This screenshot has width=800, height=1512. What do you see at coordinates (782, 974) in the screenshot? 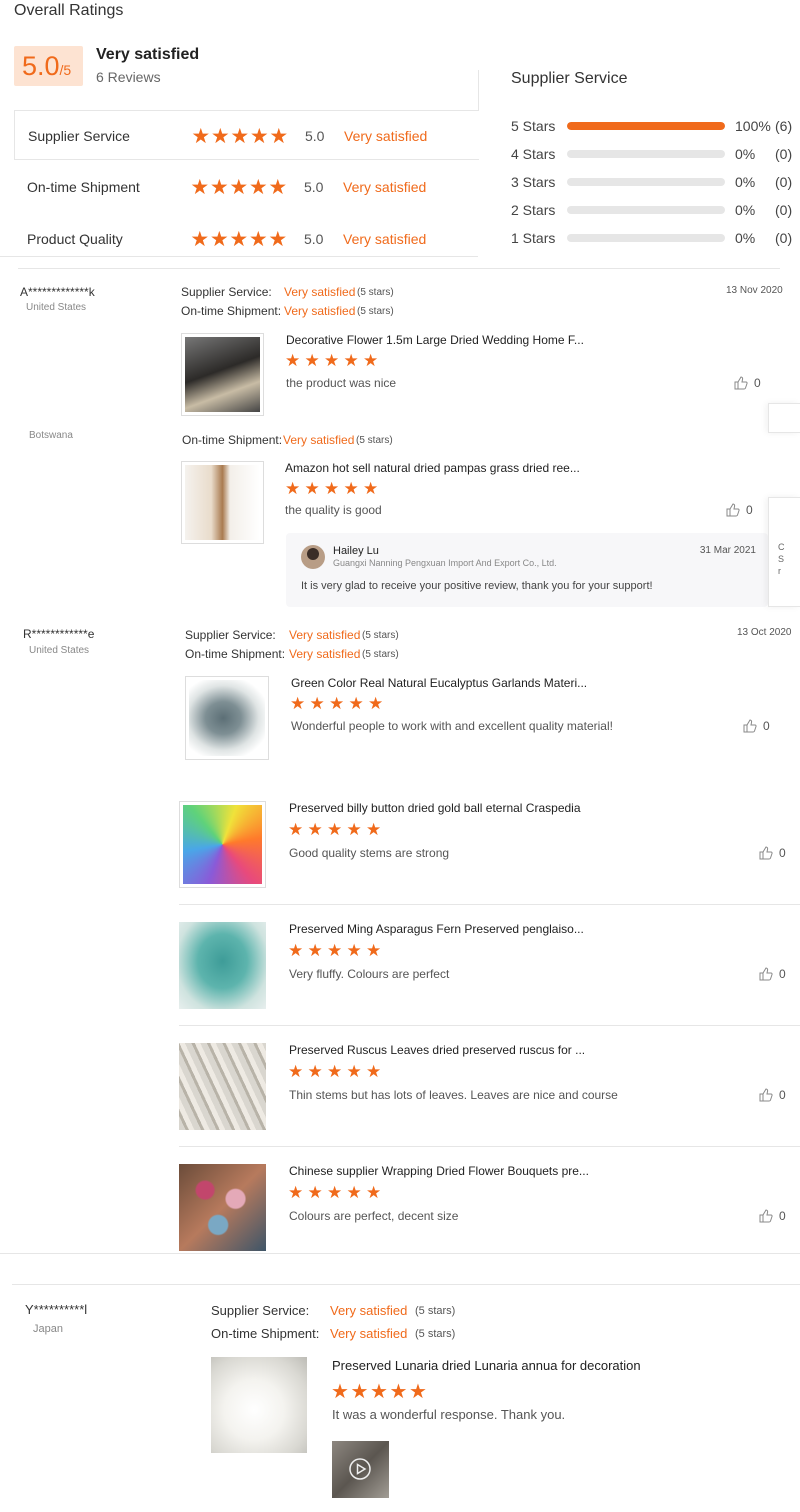
I see `like-count: 0` at bounding box center [782, 974].